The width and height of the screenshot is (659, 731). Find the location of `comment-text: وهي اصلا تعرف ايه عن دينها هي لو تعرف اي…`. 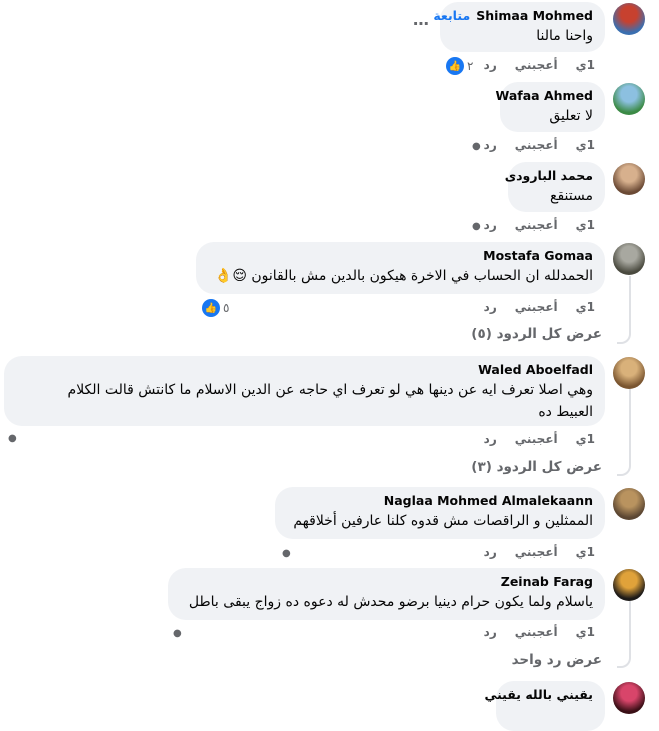

comment-text: وهي اصلا تعرف ايه عن دينها هي لو تعرف اي… is located at coordinates (330, 401).